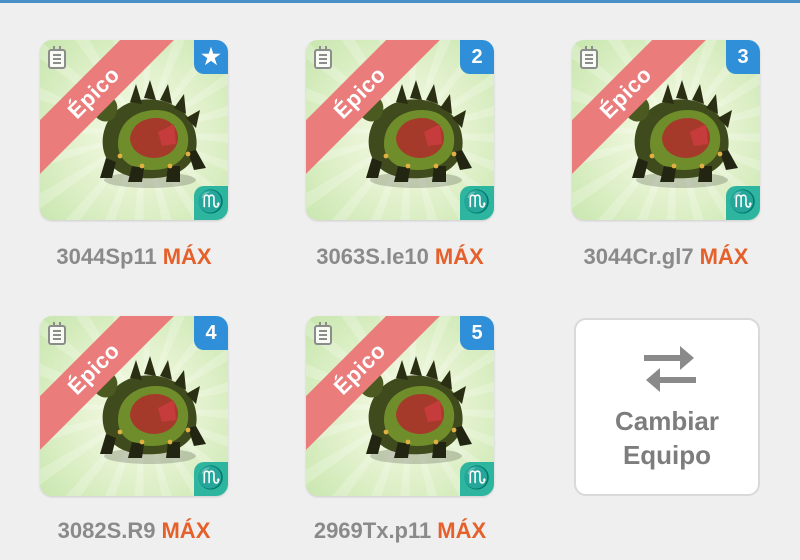 The image size is (800, 560). I want to click on change-team-line2: Equipo, so click(667, 455).